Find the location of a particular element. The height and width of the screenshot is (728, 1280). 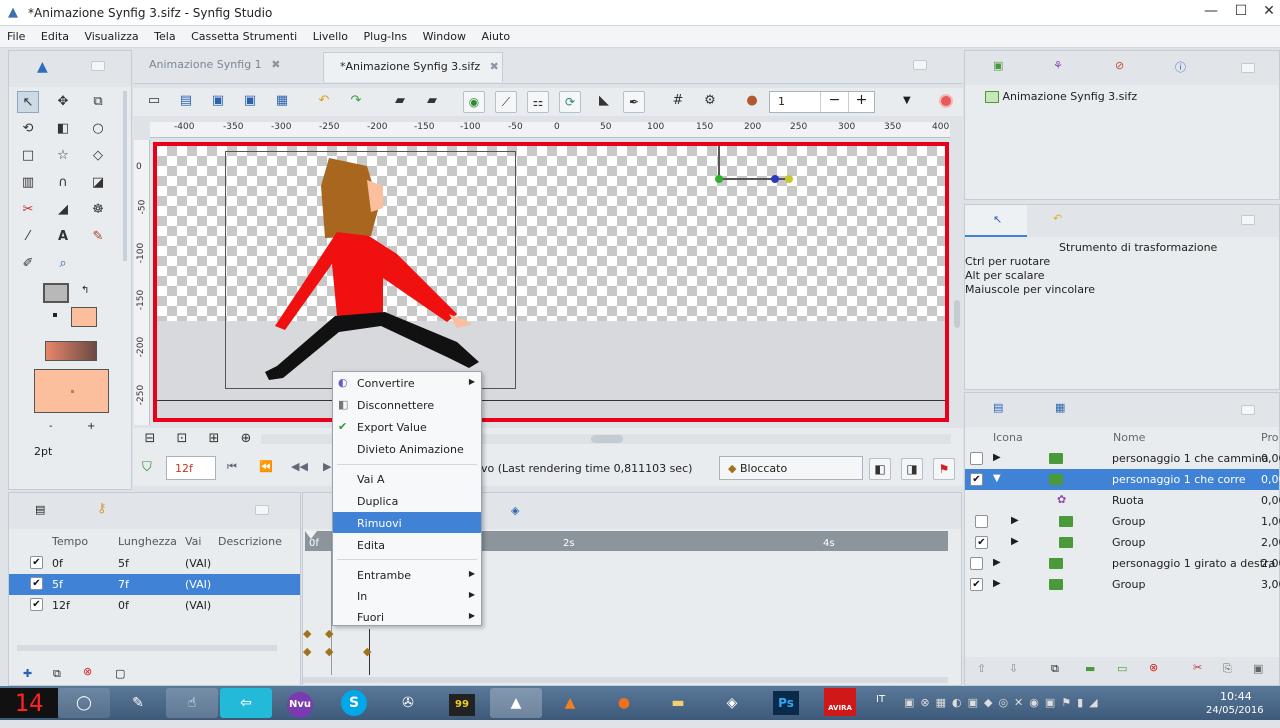

navigator-tab-icon: ⊘ is located at coordinates (1119, 65).